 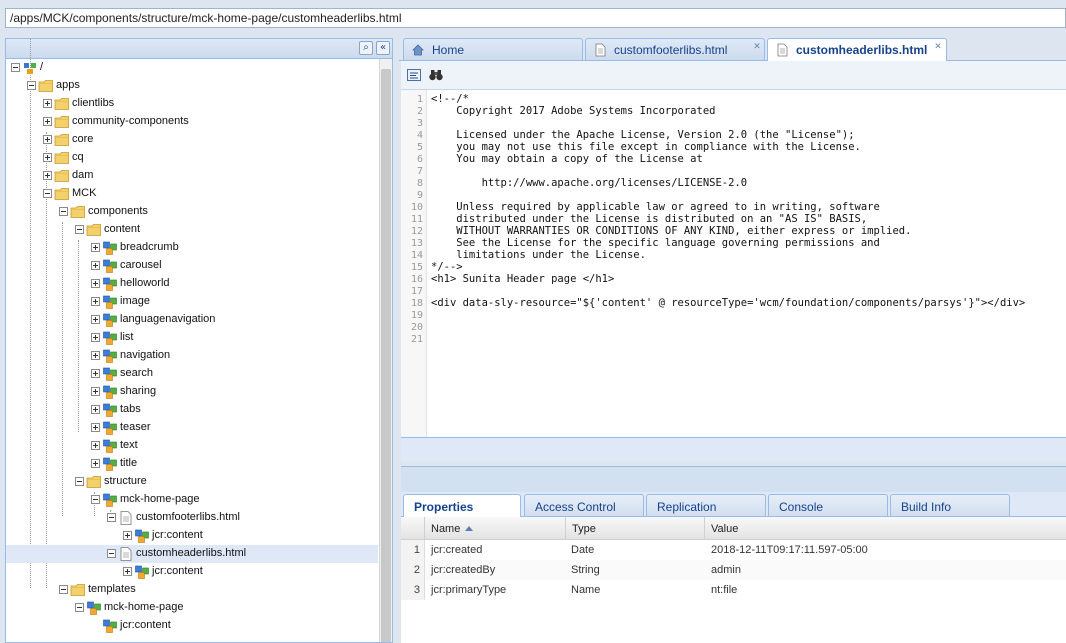 I want to click on property-name: jcr:created, so click(x=456, y=550).